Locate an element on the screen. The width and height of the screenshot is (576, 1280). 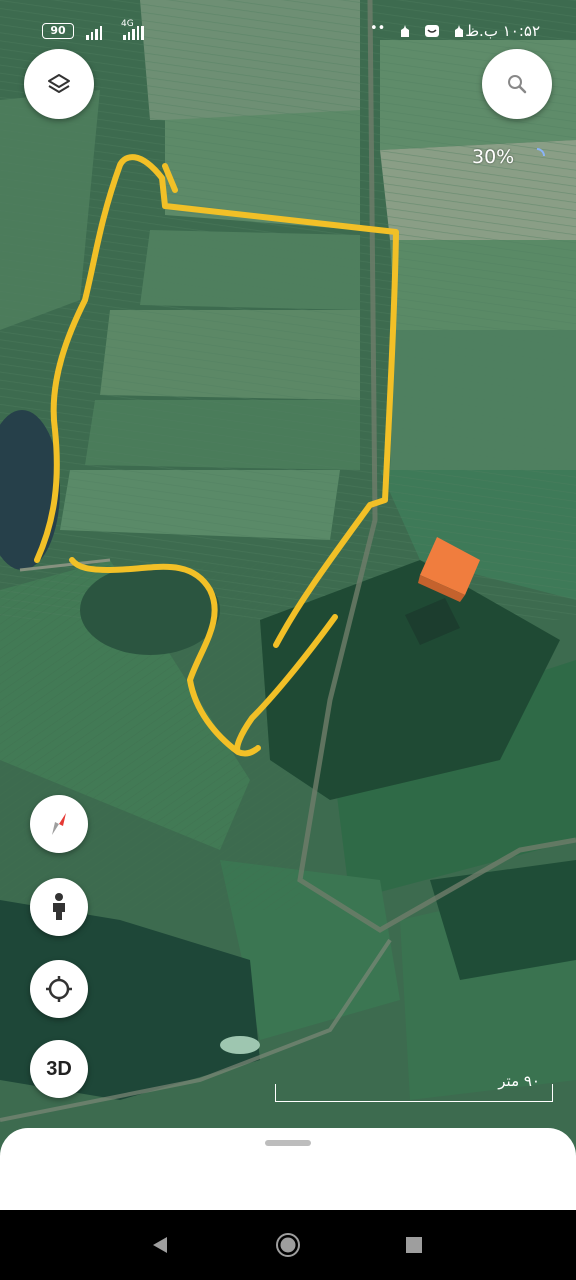
loading-spinner-icon is located at coordinates (540, 152).